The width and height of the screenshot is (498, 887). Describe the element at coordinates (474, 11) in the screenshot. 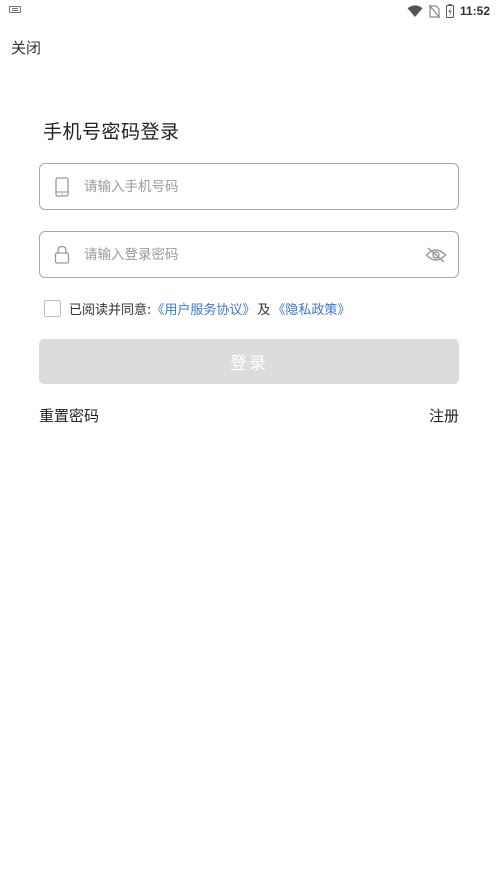

I see `status-time: 11:52` at that location.